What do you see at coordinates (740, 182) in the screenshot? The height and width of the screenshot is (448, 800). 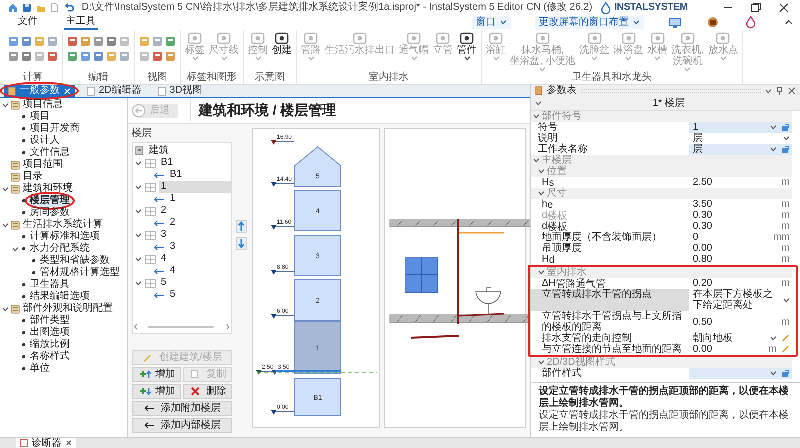 I see `value-field: 2.50 m` at bounding box center [740, 182].